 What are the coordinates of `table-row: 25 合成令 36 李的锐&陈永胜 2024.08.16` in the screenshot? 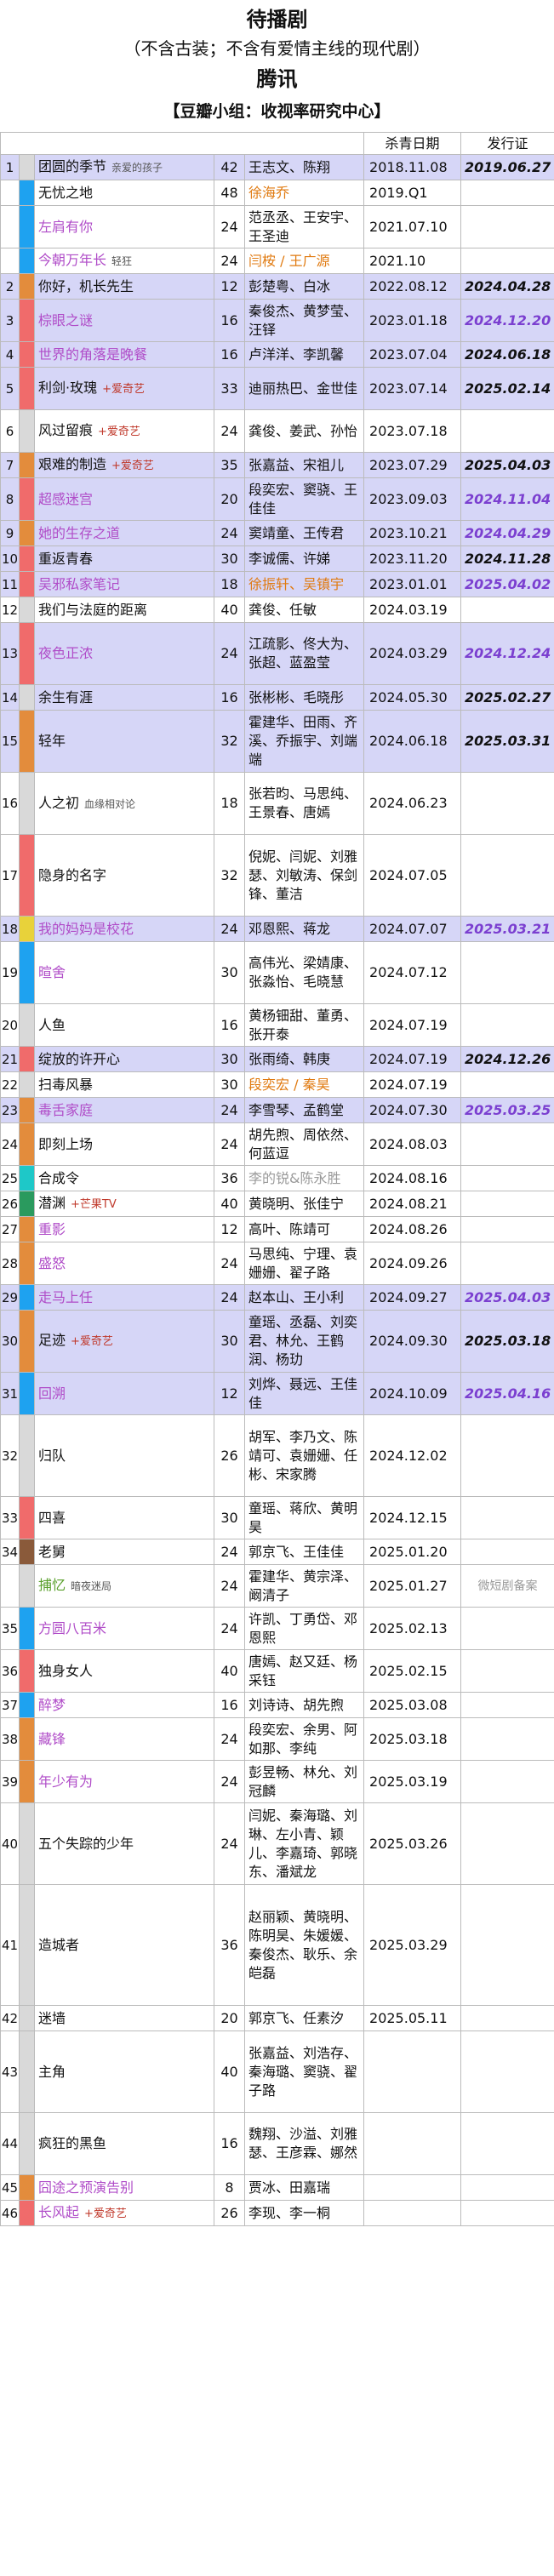 It's located at (277, 1178).